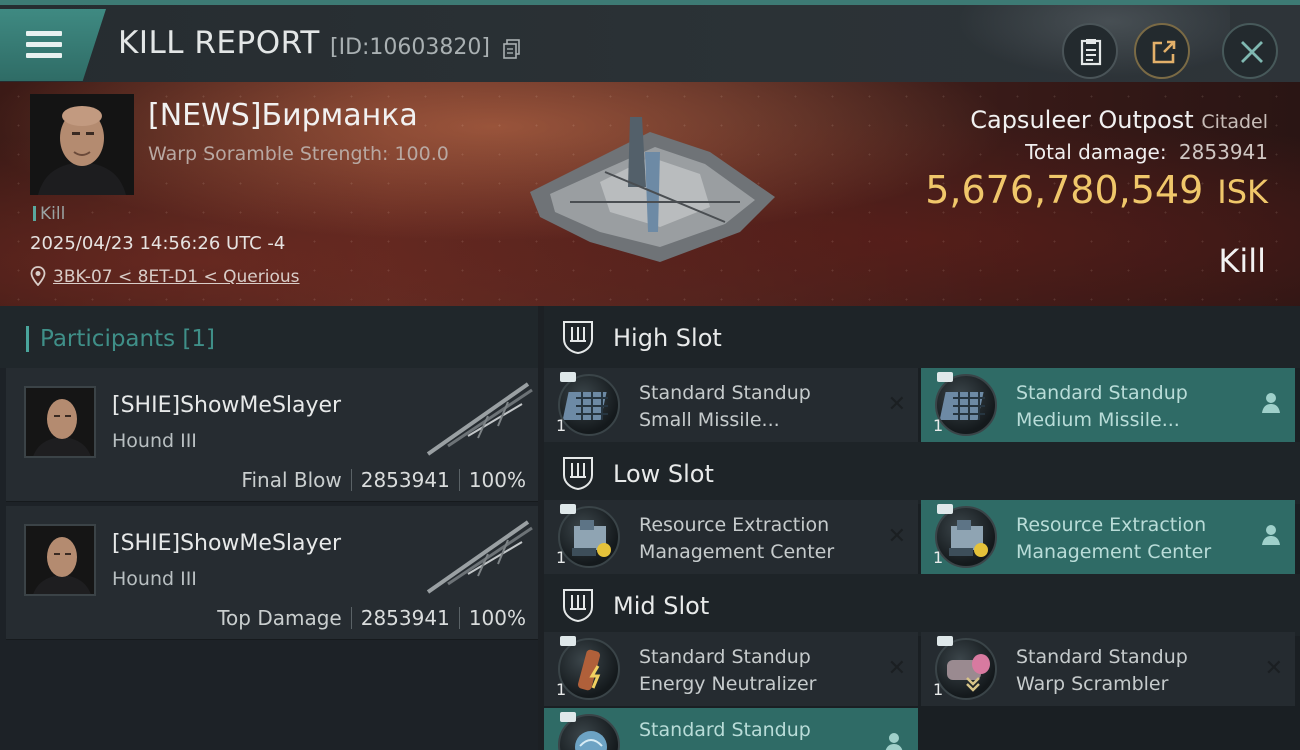 The width and height of the screenshot is (1300, 750). What do you see at coordinates (667, 338) in the screenshot?
I see `high-slot-label: High Slot` at bounding box center [667, 338].